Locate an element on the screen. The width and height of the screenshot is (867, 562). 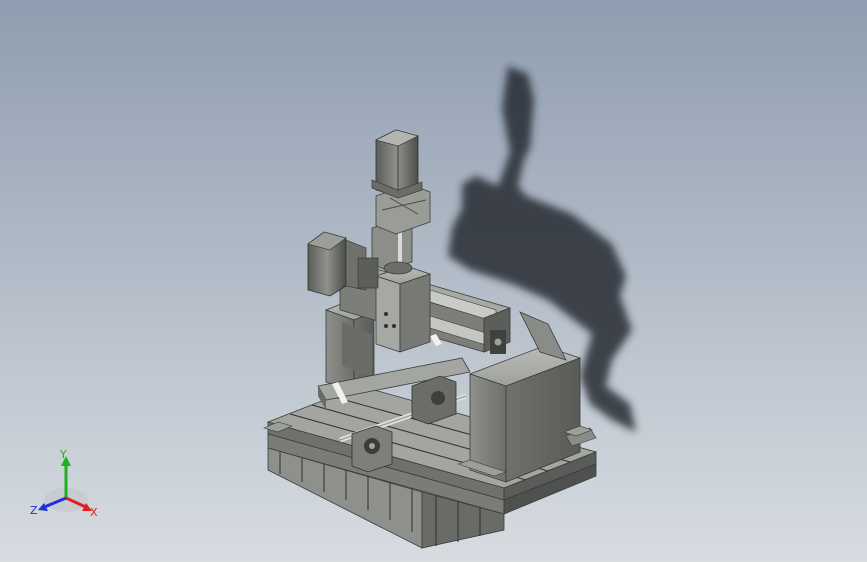
x-axis-stepper-motor is located at coordinates (343, 264).